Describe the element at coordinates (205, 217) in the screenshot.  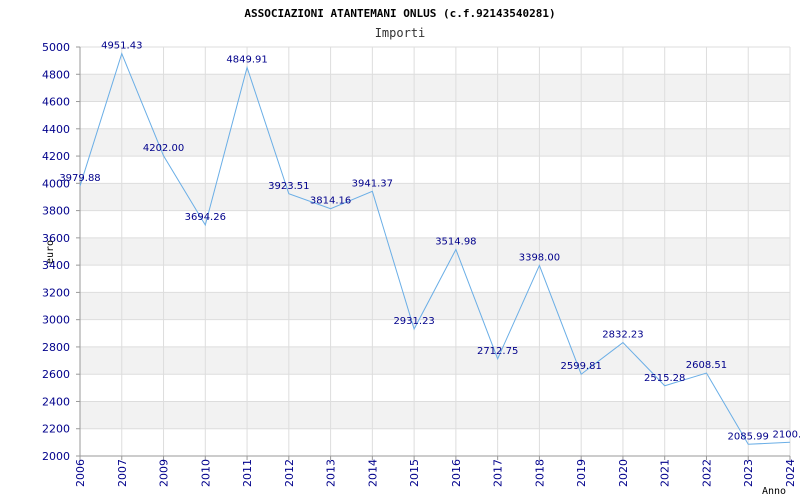
I see `data-label: 3694.26` at that location.